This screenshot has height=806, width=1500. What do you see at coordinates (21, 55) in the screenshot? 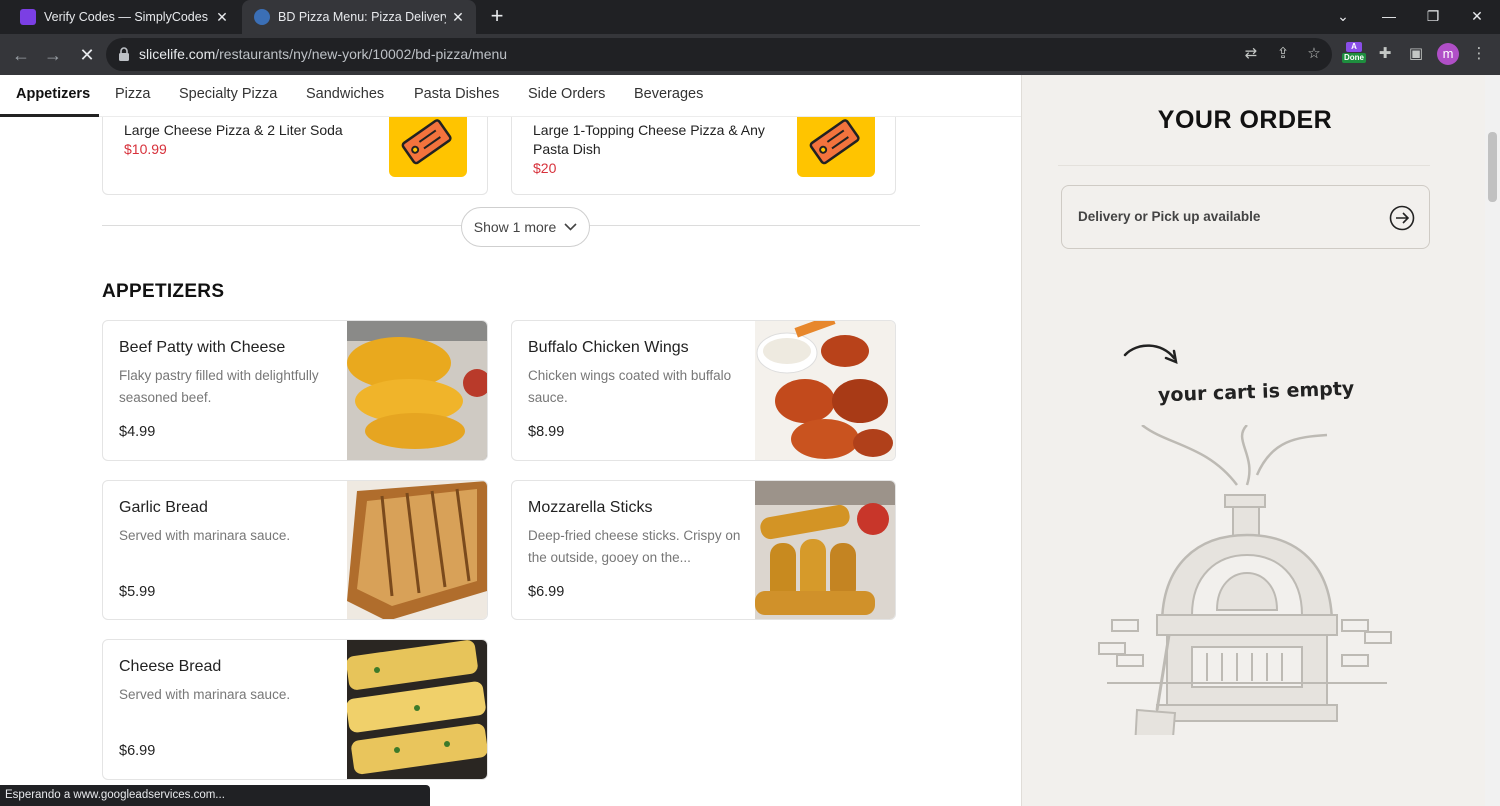
I see `back-icon: ←` at bounding box center [21, 55].